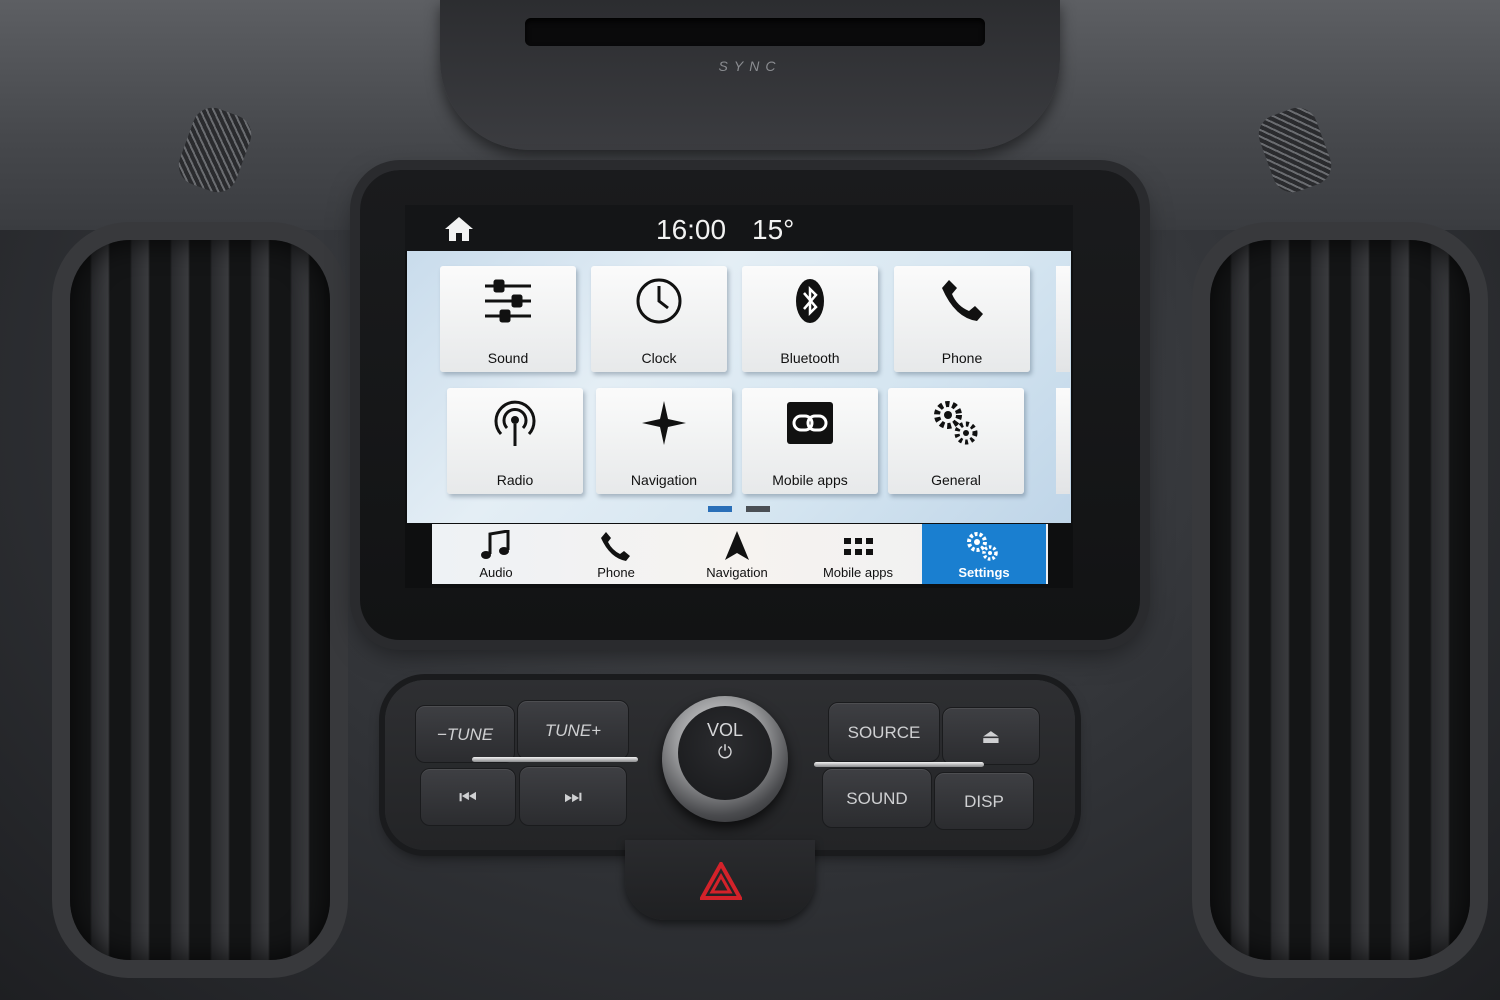  What do you see at coordinates (459, 229) in the screenshot?
I see `home-icon` at bounding box center [459, 229].